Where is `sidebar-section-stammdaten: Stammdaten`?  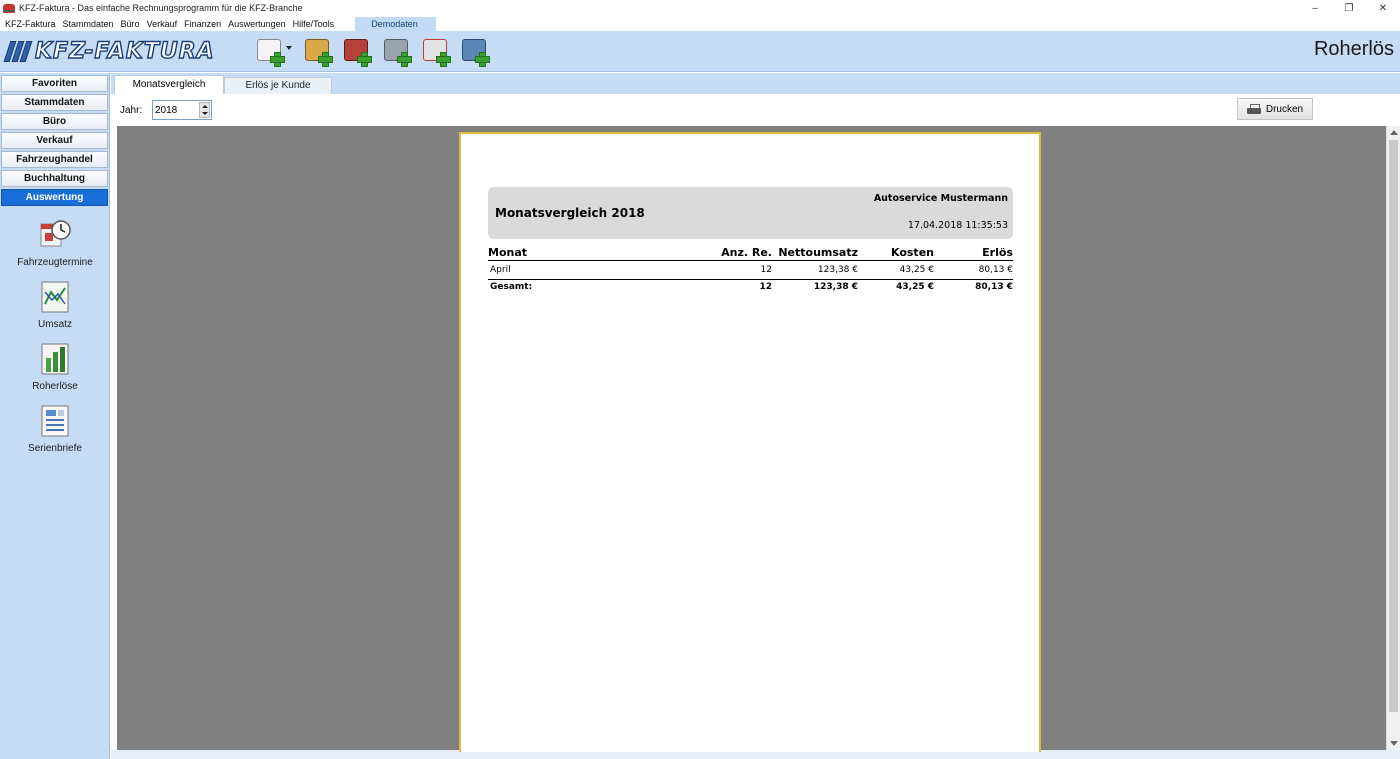 sidebar-section-stammdaten: Stammdaten is located at coordinates (54, 102).